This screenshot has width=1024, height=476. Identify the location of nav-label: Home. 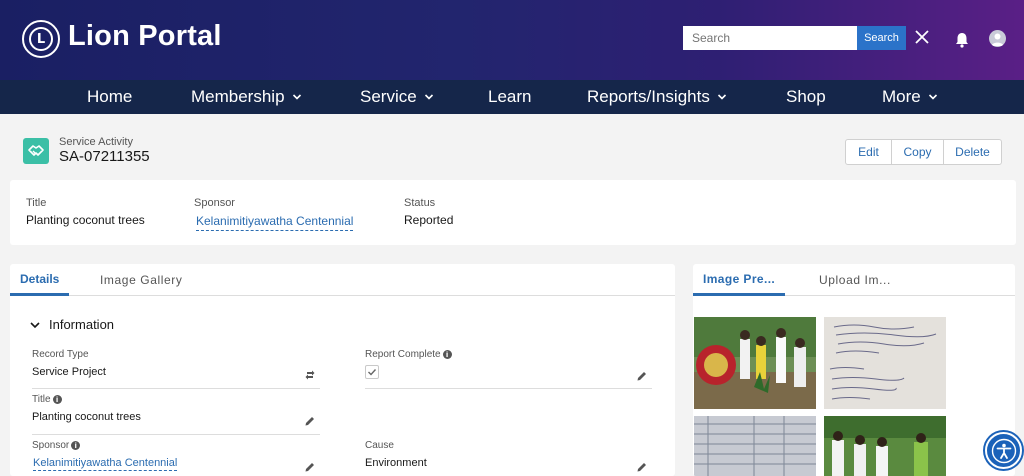
(110, 96).